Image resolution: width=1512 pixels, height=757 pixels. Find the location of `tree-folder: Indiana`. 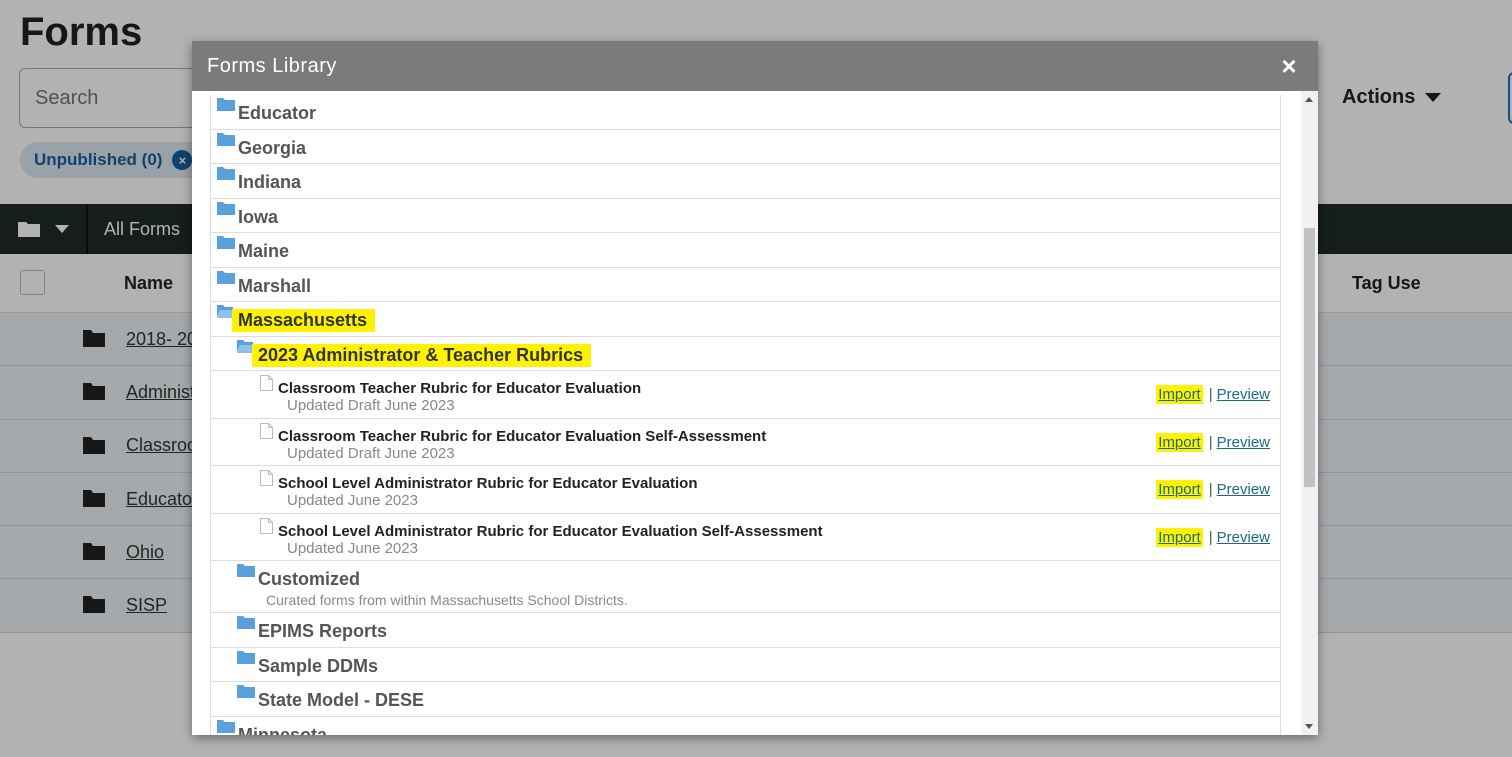

tree-folder: Indiana is located at coordinates (745, 181).